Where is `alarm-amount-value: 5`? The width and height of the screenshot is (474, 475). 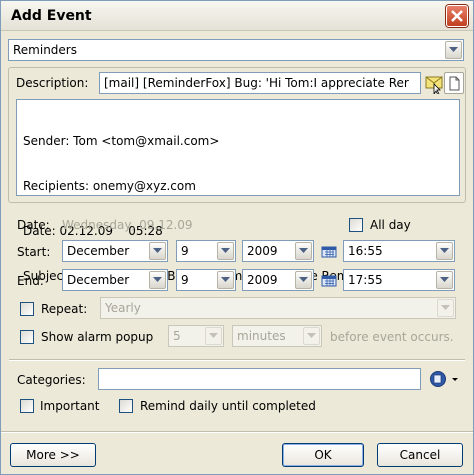
alarm-amount-value: 5 is located at coordinates (177, 336).